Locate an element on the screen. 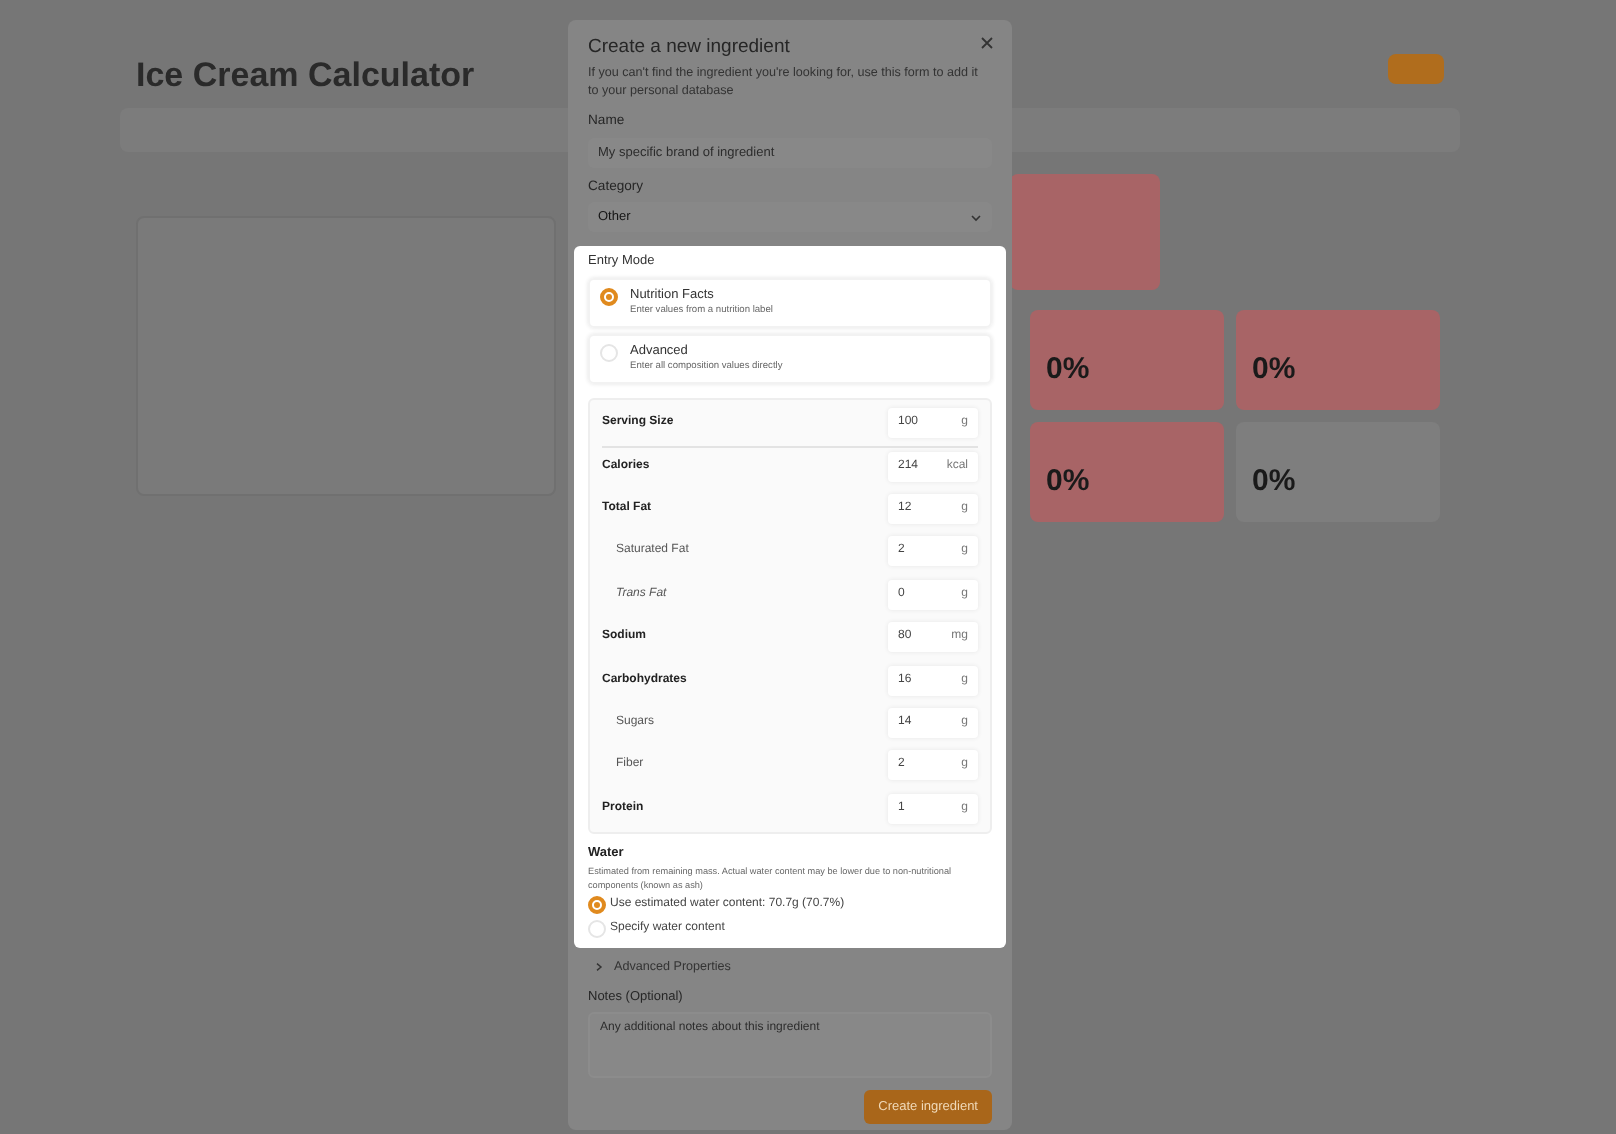  dialog-title: Create a new ingredient is located at coordinates (689, 48).